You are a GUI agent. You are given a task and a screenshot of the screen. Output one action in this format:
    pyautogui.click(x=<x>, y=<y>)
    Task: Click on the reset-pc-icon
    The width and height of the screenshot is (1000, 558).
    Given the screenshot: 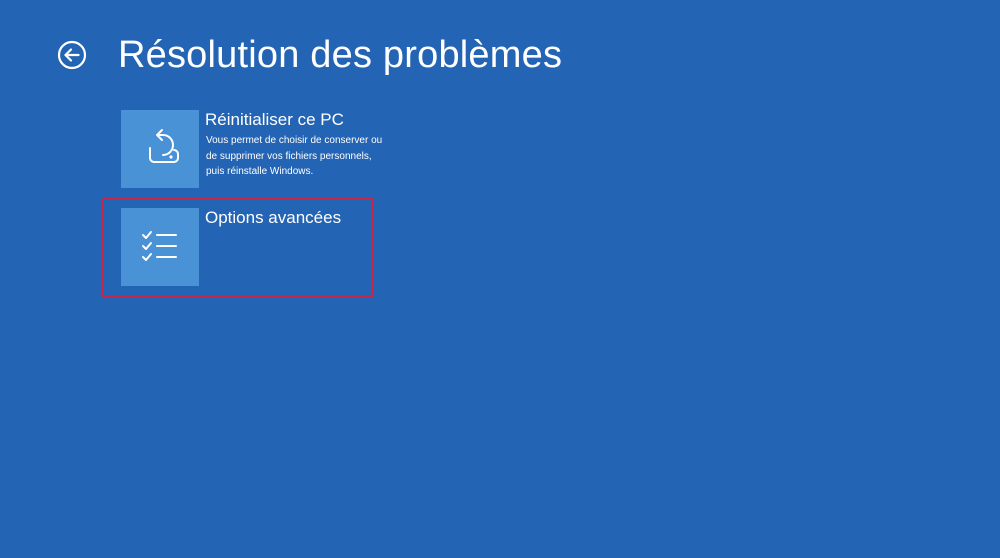 What is the action you would take?
    pyautogui.click(x=164, y=146)
    